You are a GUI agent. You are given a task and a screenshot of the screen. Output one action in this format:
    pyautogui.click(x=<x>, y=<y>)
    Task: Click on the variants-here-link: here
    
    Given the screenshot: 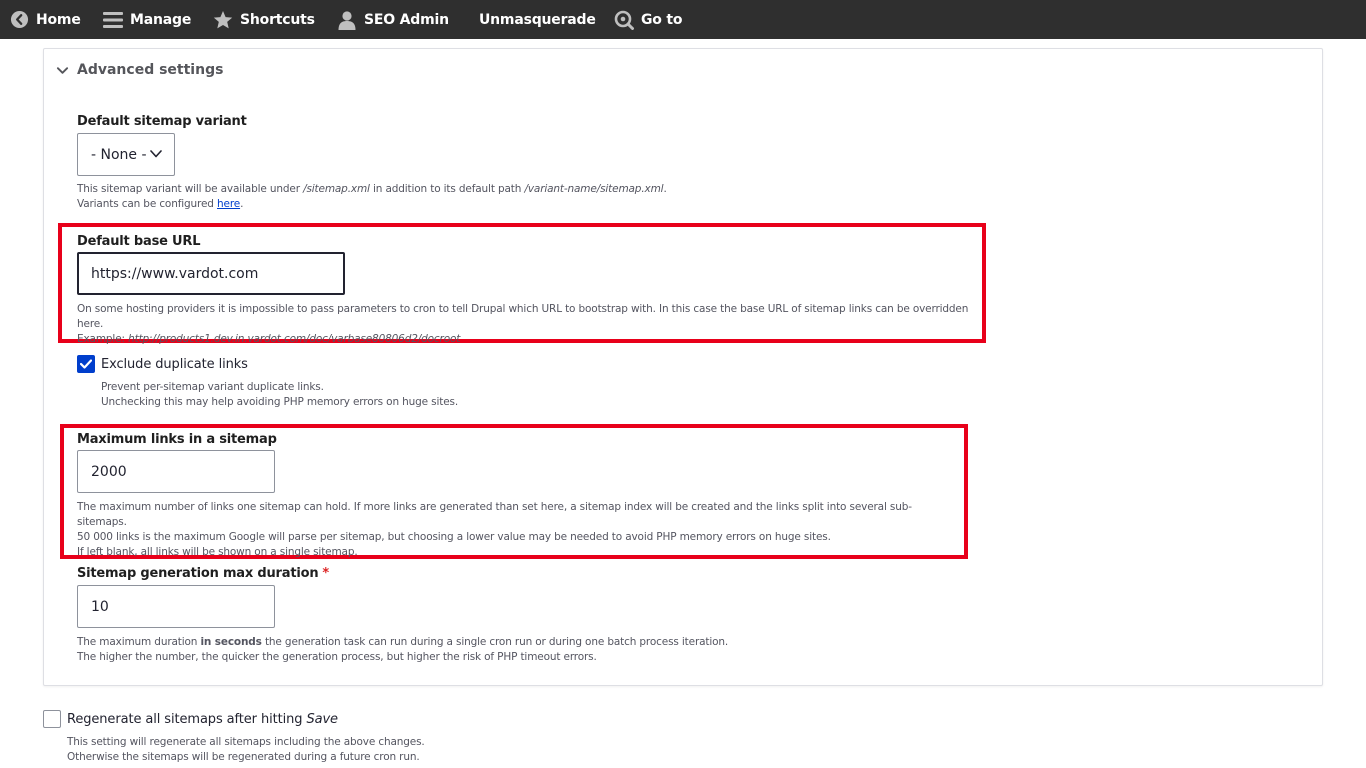 What is the action you would take?
    pyautogui.click(x=228, y=204)
    